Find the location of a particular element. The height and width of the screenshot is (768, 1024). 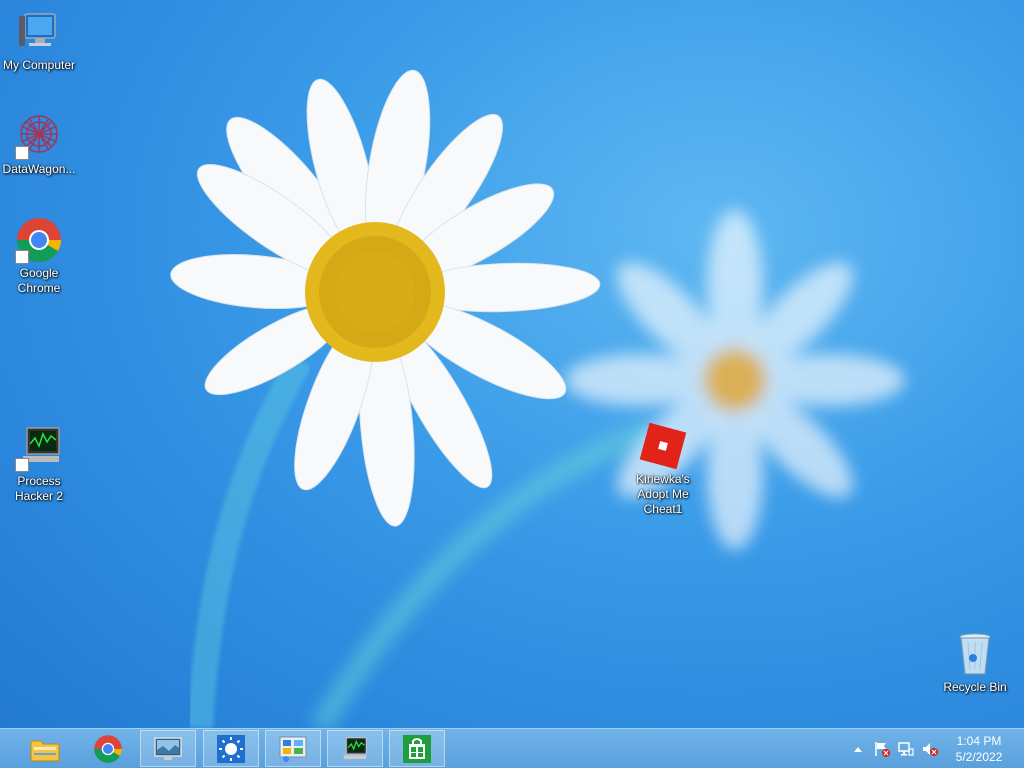

action-center-button is located at coordinates (882, 749).